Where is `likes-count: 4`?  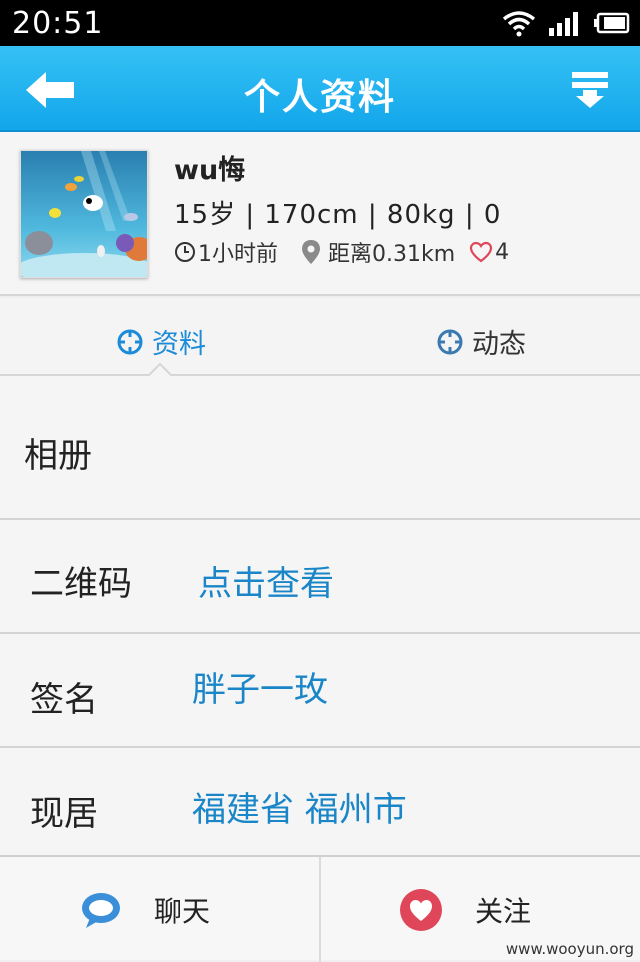
likes-count: 4 is located at coordinates (502, 252).